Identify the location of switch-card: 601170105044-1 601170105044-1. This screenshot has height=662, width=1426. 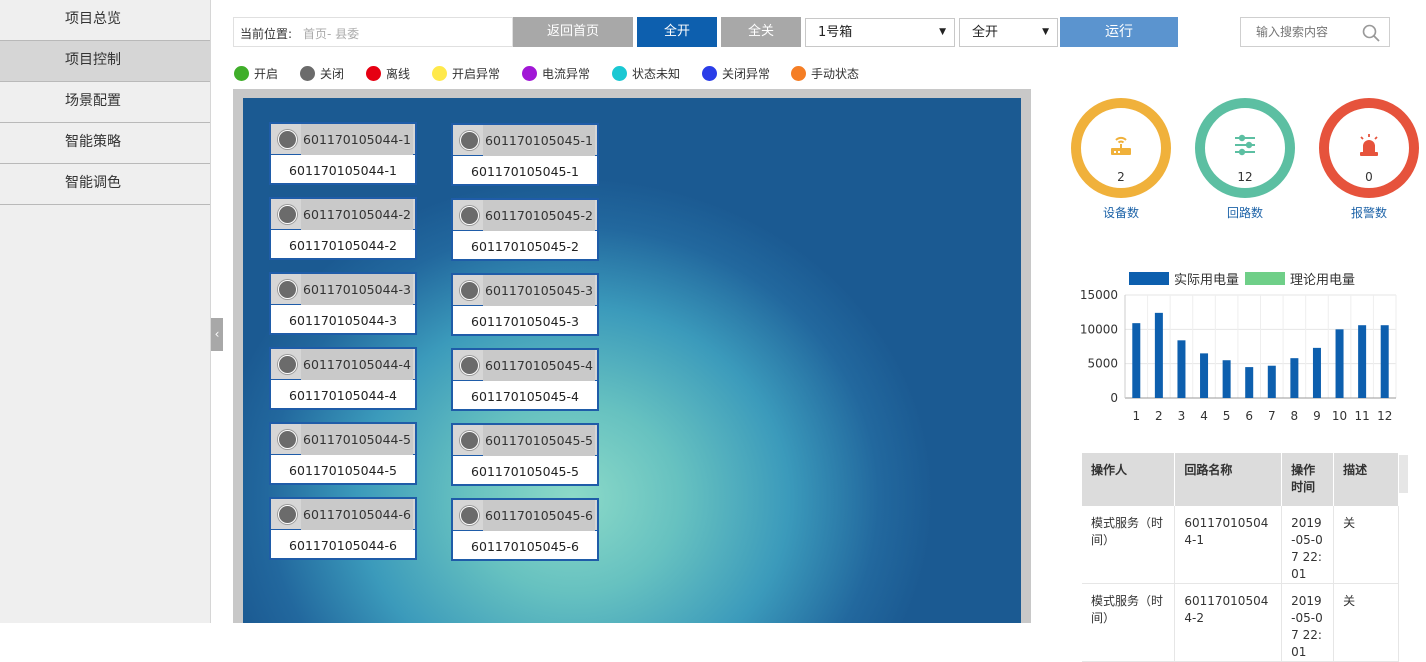
(343, 153).